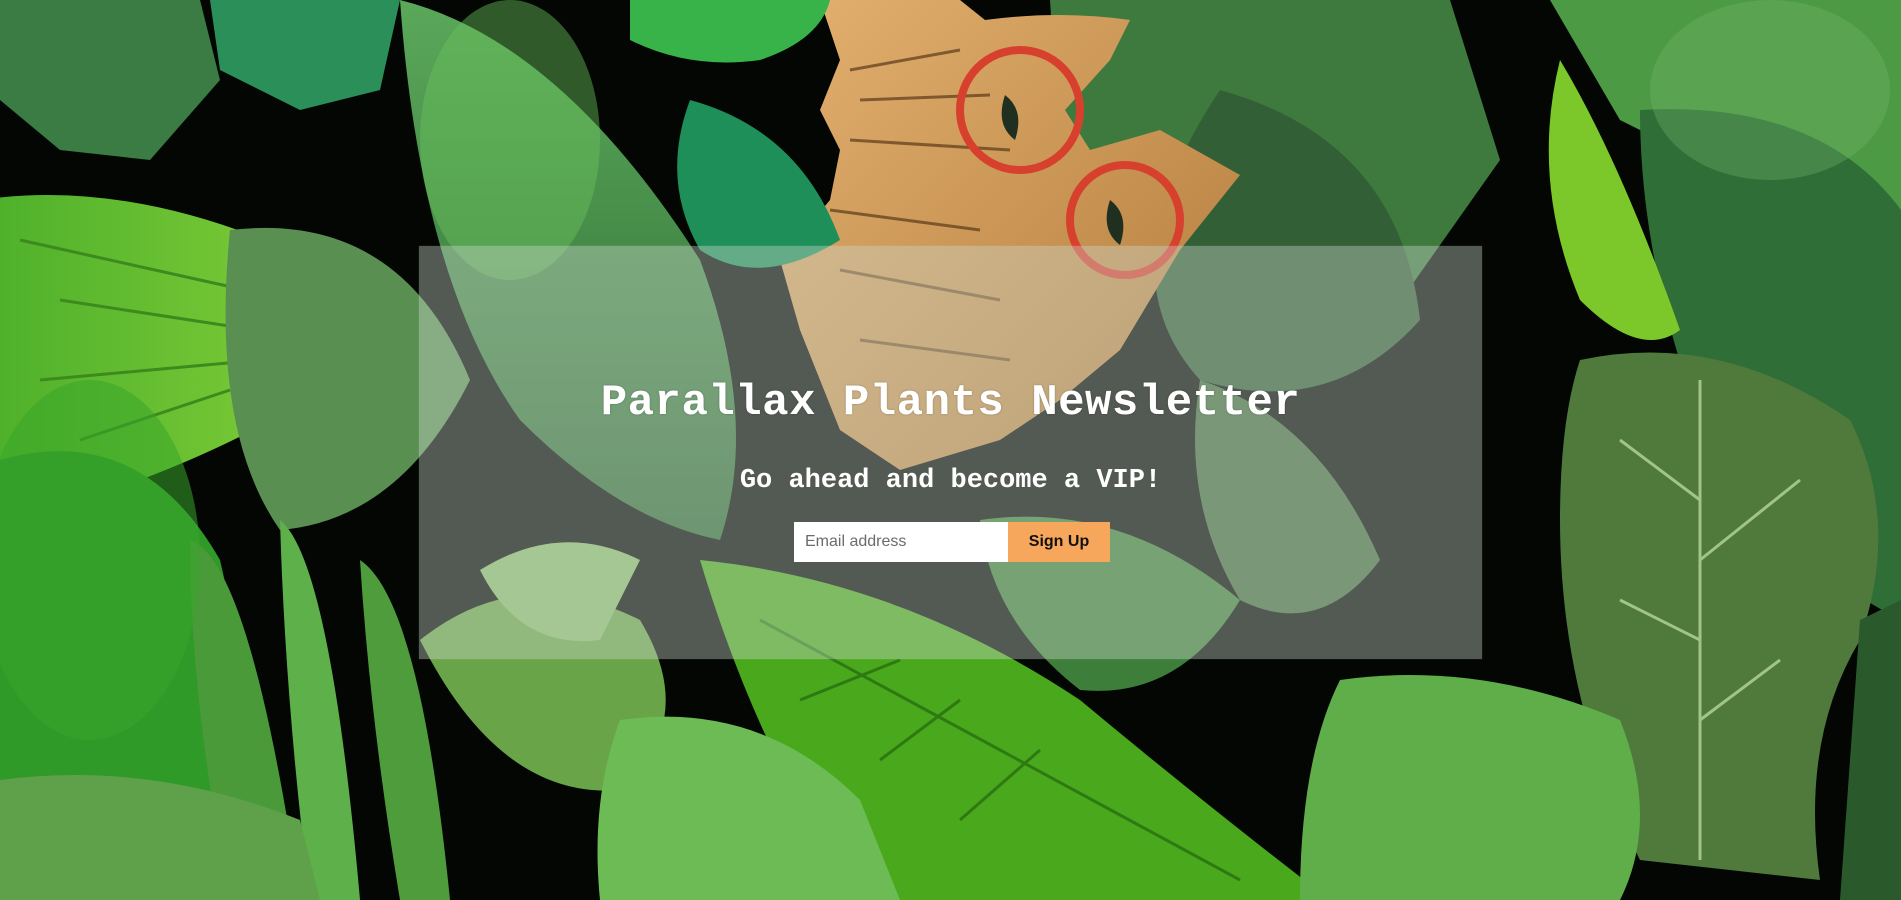 This screenshot has height=900, width=1901. Describe the element at coordinates (1059, 542) in the screenshot. I see `sign-up-button: Sign Up` at that location.